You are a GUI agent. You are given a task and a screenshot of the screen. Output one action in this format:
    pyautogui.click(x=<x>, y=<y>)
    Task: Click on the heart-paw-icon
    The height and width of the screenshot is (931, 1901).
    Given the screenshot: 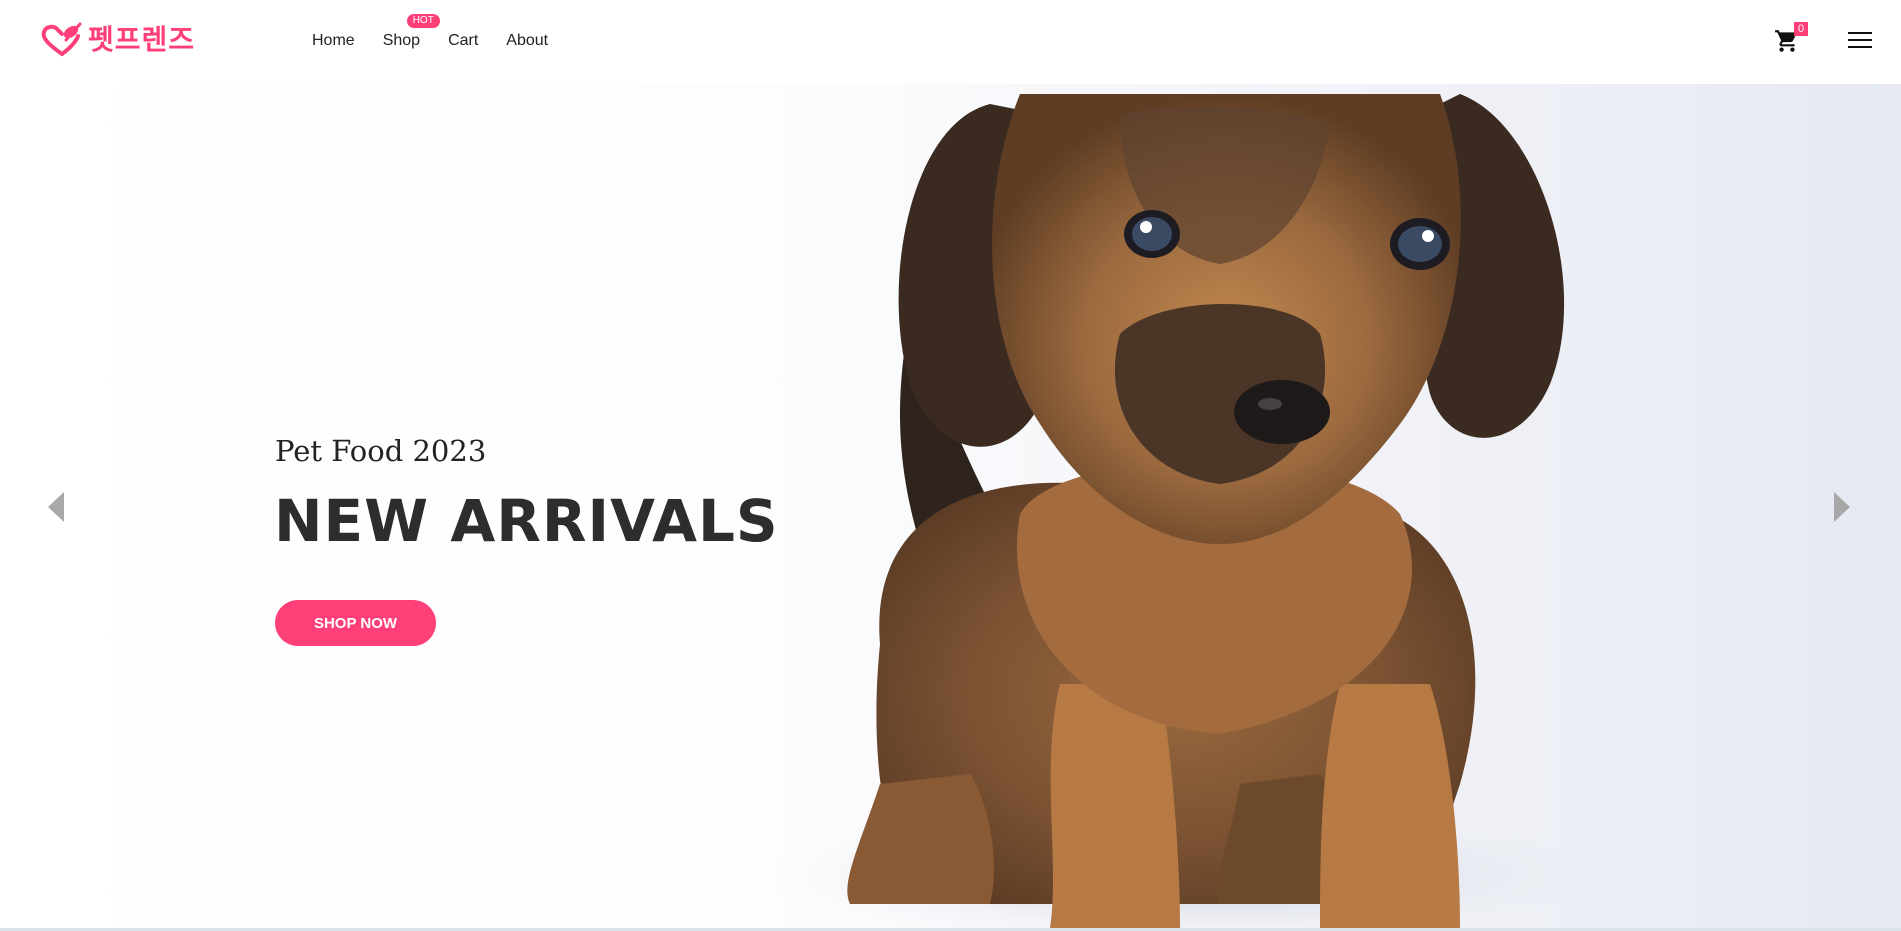 What is the action you would take?
    pyautogui.click(x=61, y=39)
    